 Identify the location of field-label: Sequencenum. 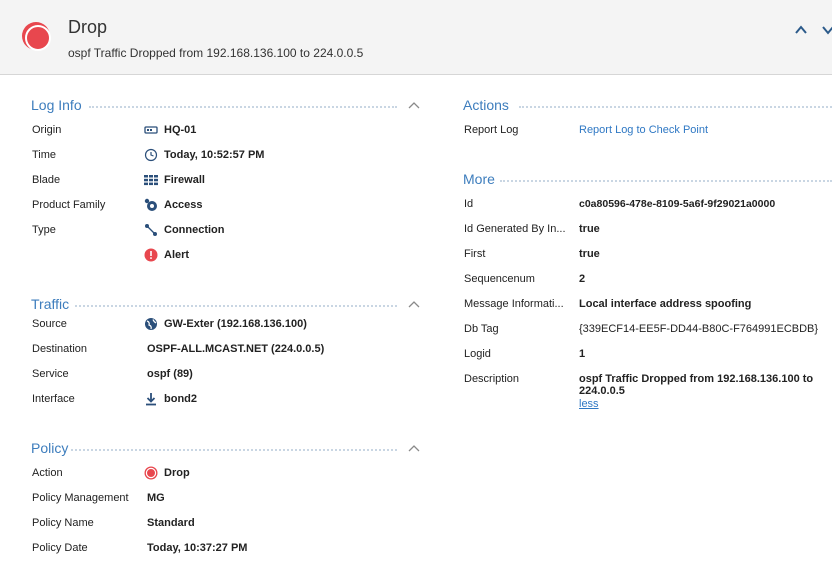
(499, 279).